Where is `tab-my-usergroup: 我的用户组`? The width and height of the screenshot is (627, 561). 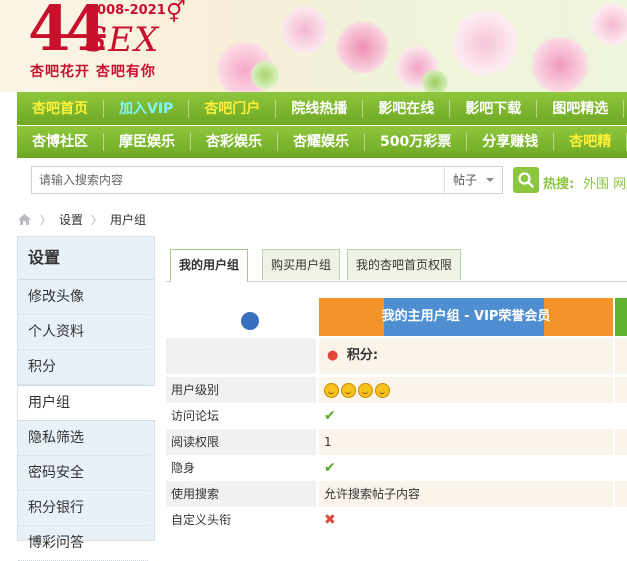 tab-my-usergroup: 我的用户组 is located at coordinates (209, 265).